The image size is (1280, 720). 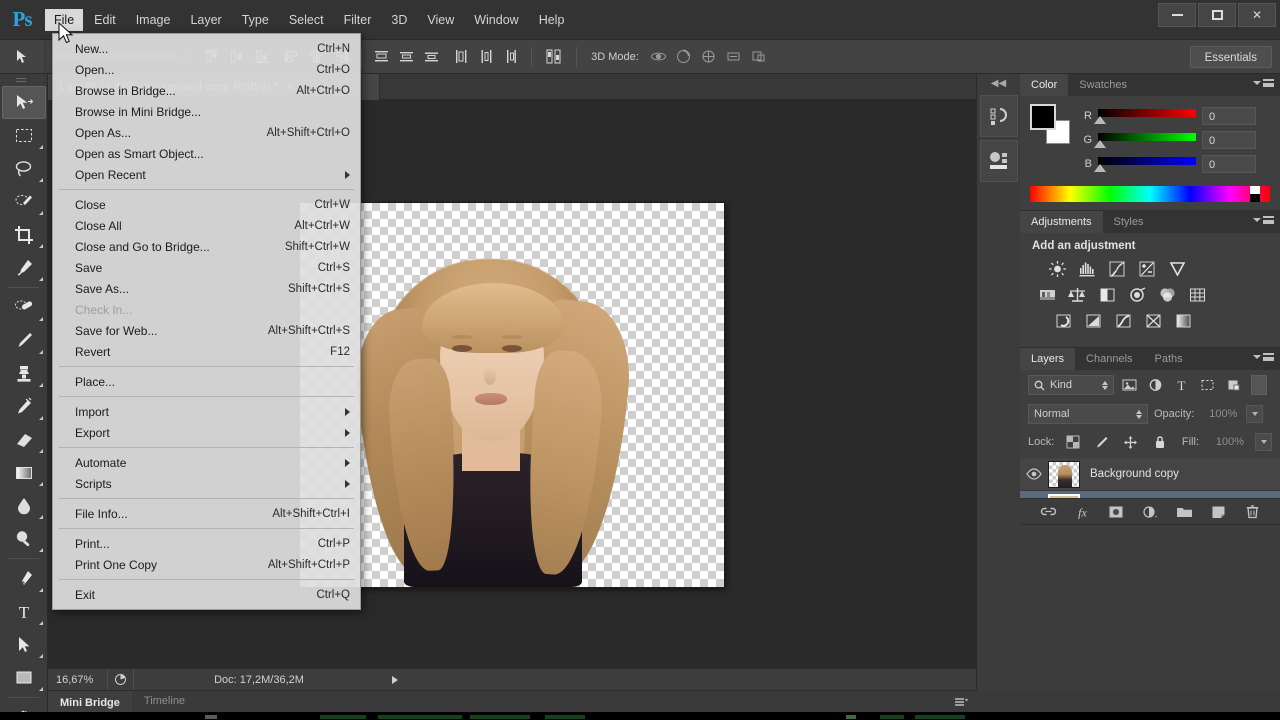 What do you see at coordinates (1177, 269) in the screenshot?
I see `vibrance-icon` at bounding box center [1177, 269].